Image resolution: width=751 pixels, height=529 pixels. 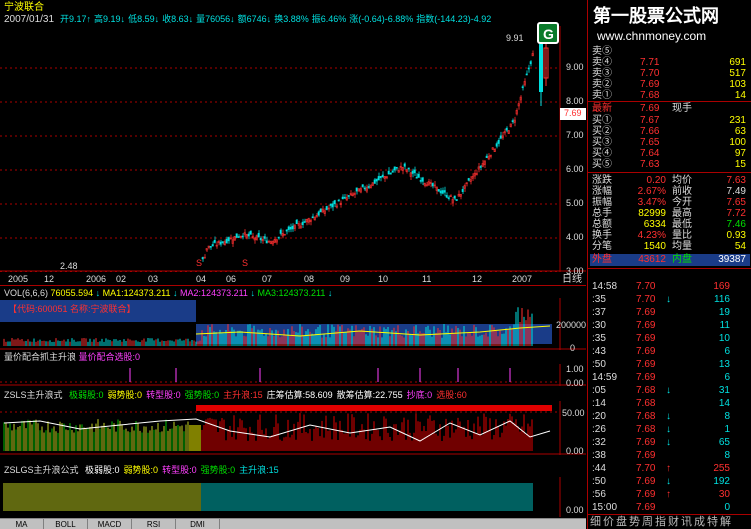 What do you see at coordinates (602, 180) in the screenshot?
I see `stat-label: 涨跌` at bounding box center [602, 180].